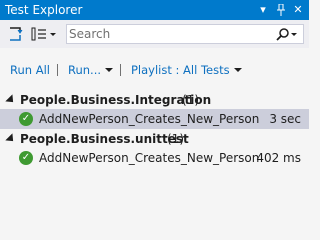 The width and height of the screenshot is (320, 240). What do you see at coordinates (180, 70) in the screenshot?
I see `playlist-label: Playlist : All Tests` at bounding box center [180, 70].